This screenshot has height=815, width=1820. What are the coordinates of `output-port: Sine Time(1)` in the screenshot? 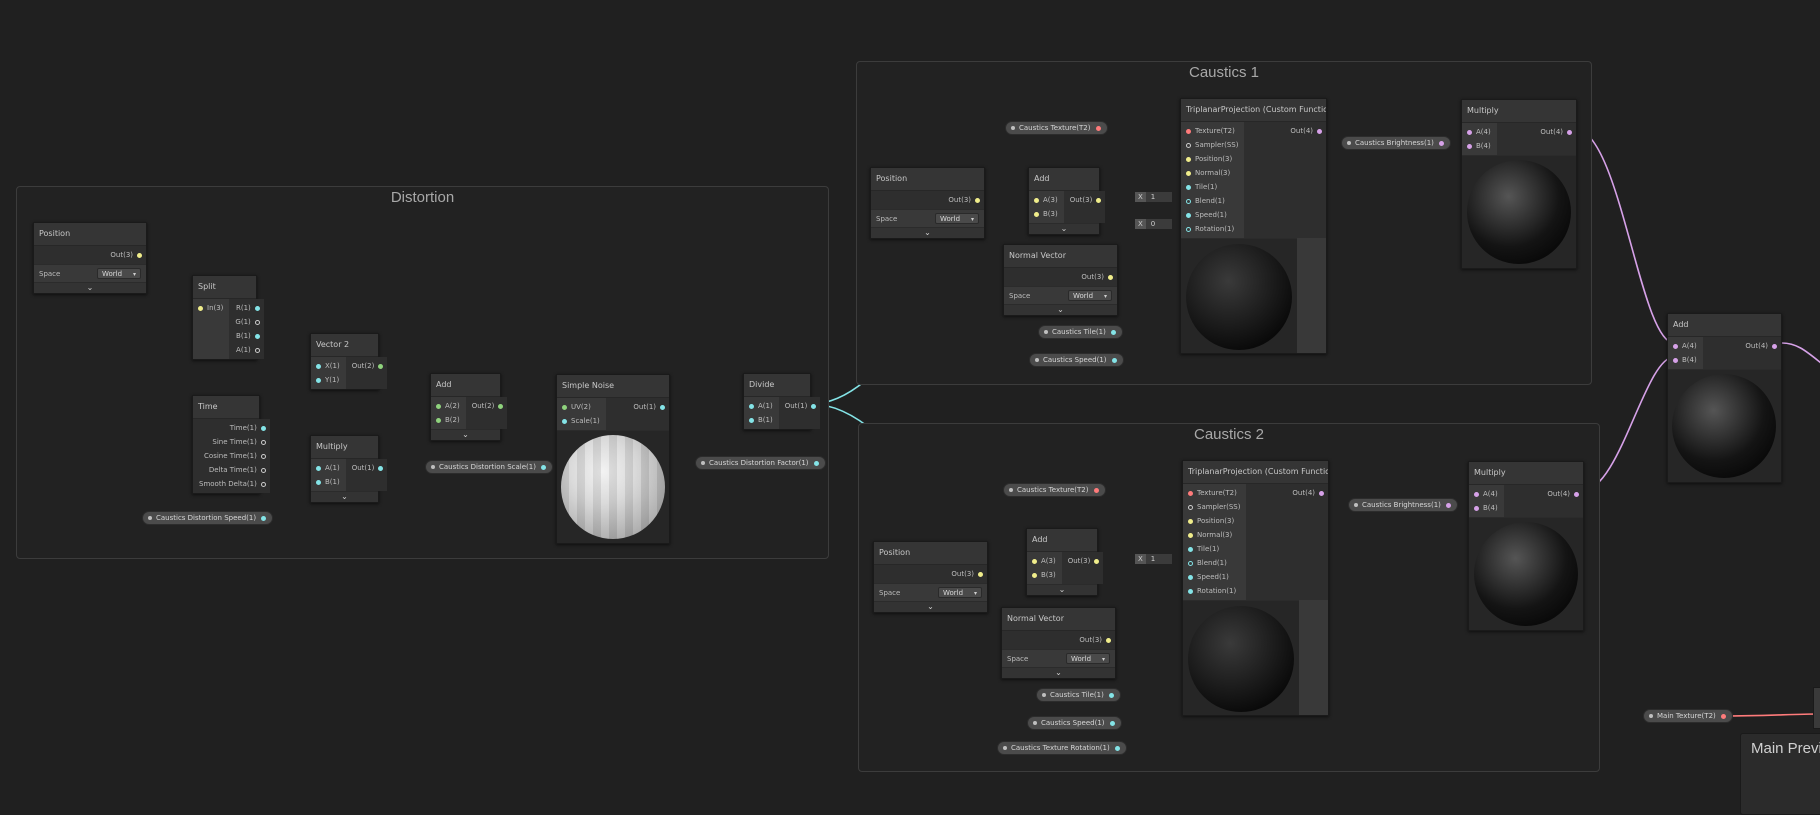 It's located at (231, 442).